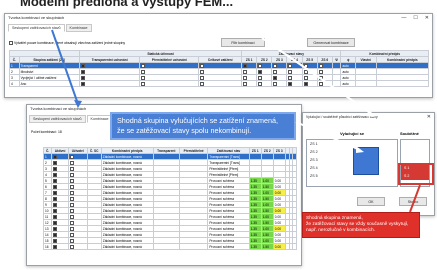  Describe the element at coordinates (352, 152) in the screenshot. I see `list-item: ZS 2` at that location.